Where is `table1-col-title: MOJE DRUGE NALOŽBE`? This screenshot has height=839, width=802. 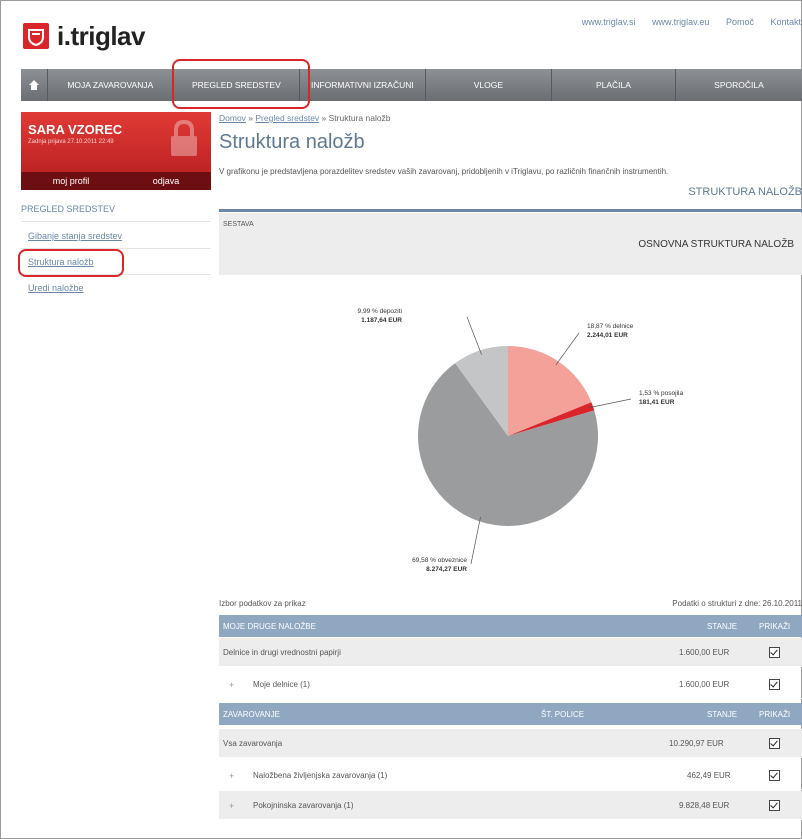 table1-col-title: MOJE DRUGE NALOŽBE is located at coordinates (269, 626).